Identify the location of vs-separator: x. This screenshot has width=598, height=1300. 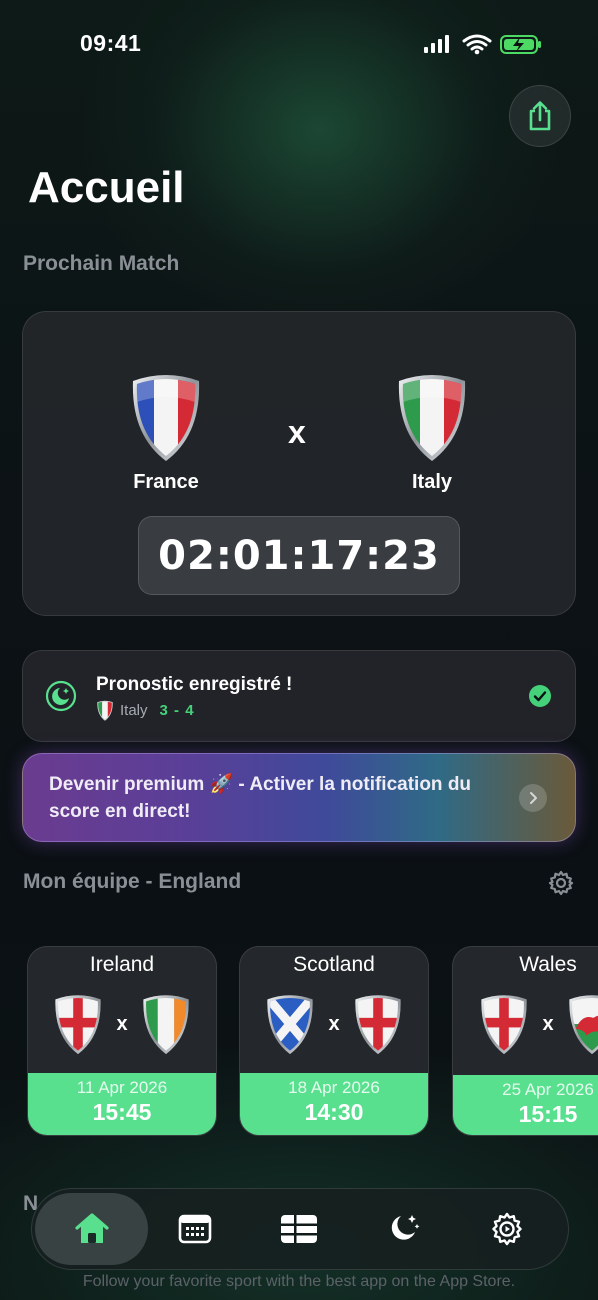
(297, 432).